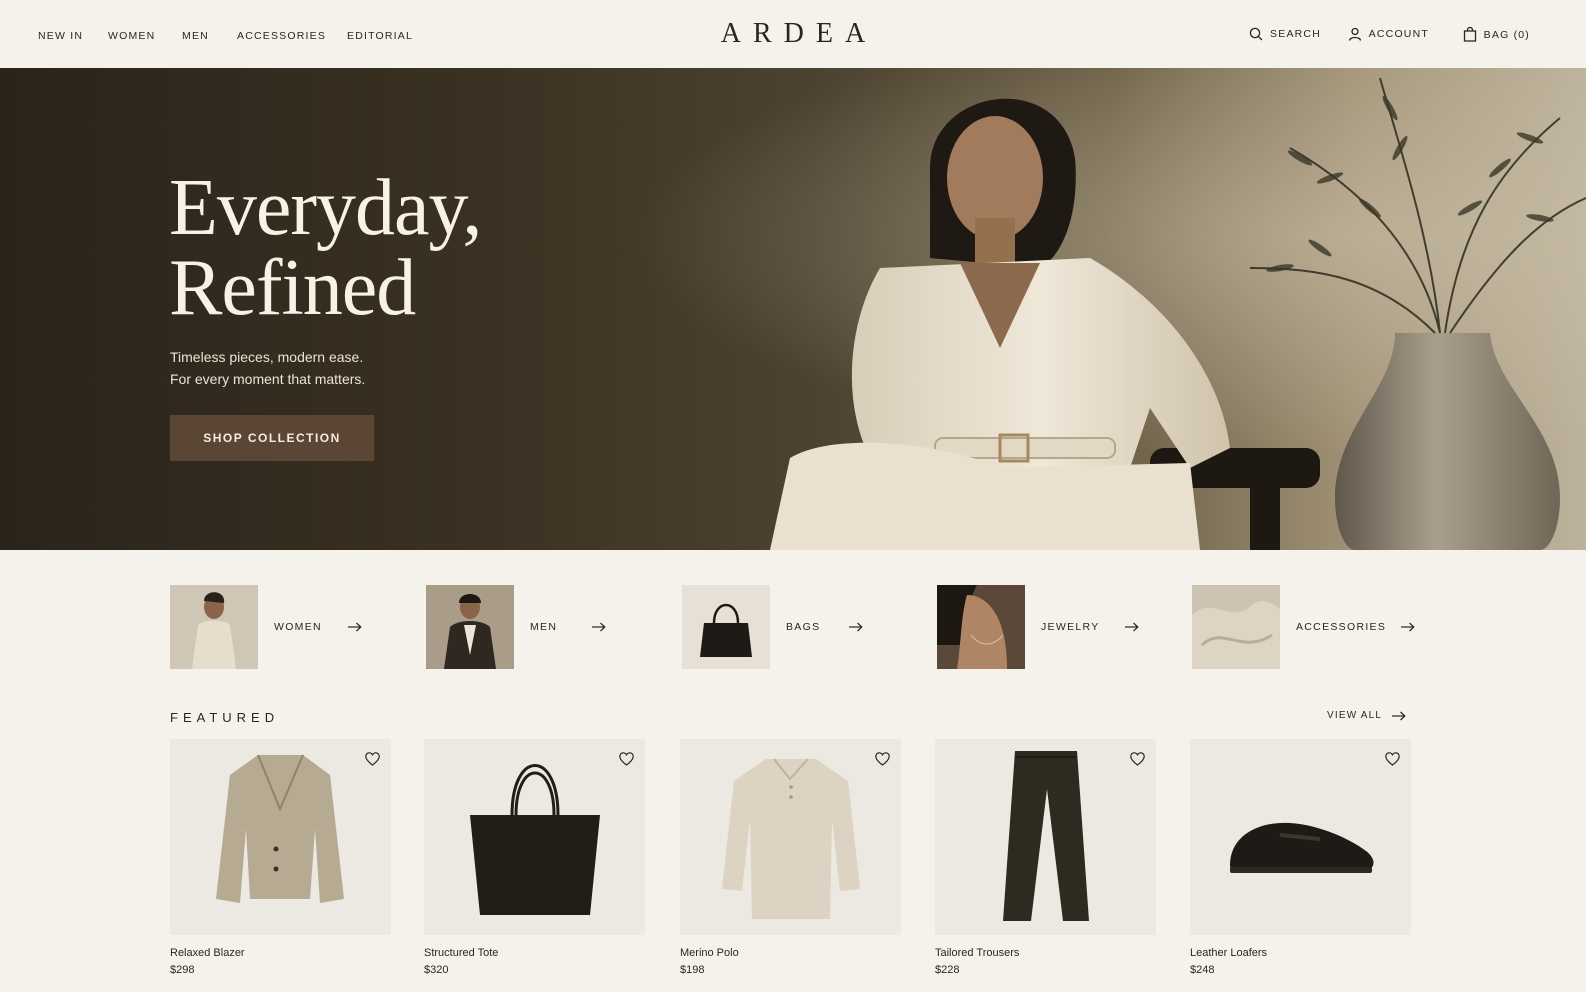  What do you see at coordinates (292, 288) in the screenshot?
I see `hero-title-line2: Refined` at bounding box center [292, 288].